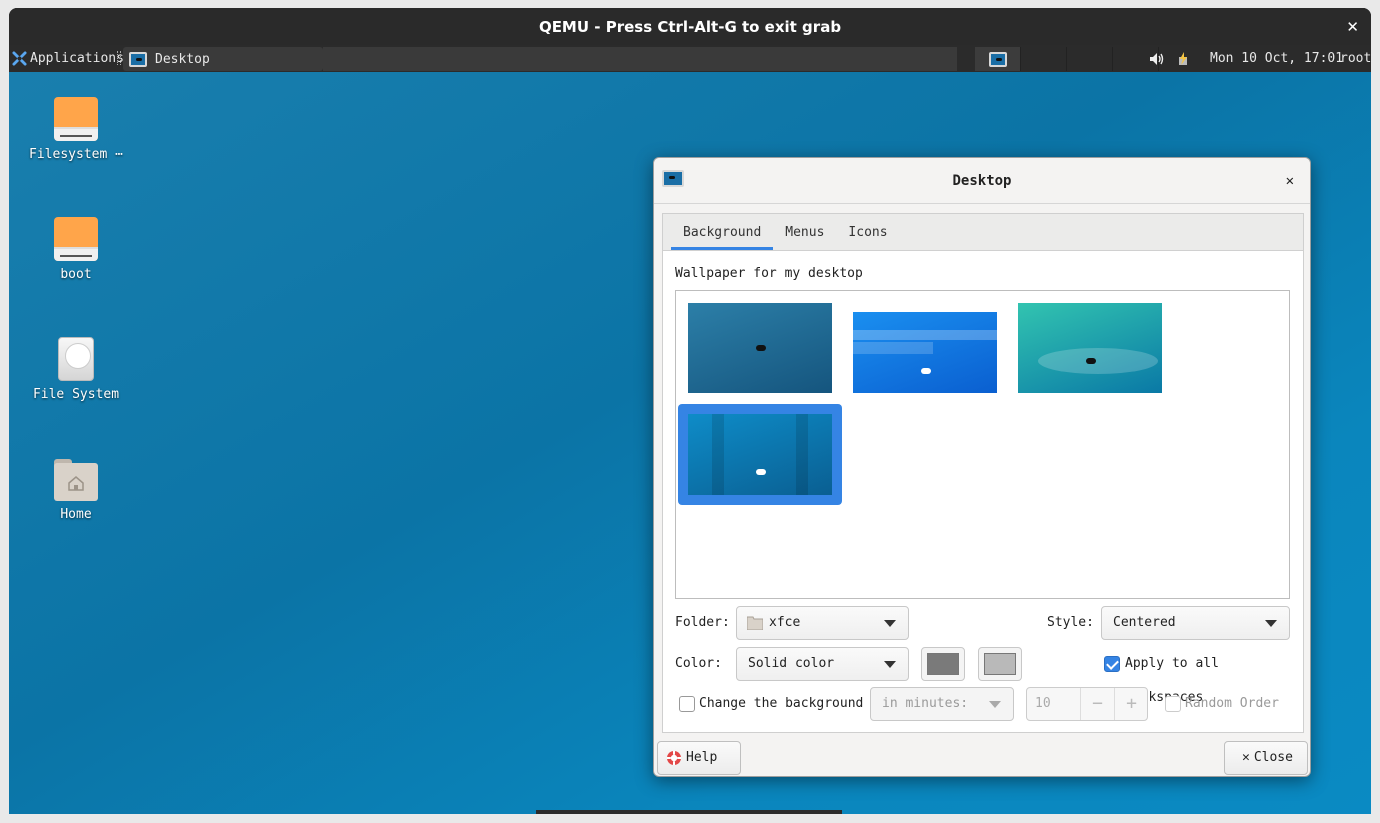  Describe the element at coordinates (76, 479) in the screenshot. I see `home-folder-icon` at that location.